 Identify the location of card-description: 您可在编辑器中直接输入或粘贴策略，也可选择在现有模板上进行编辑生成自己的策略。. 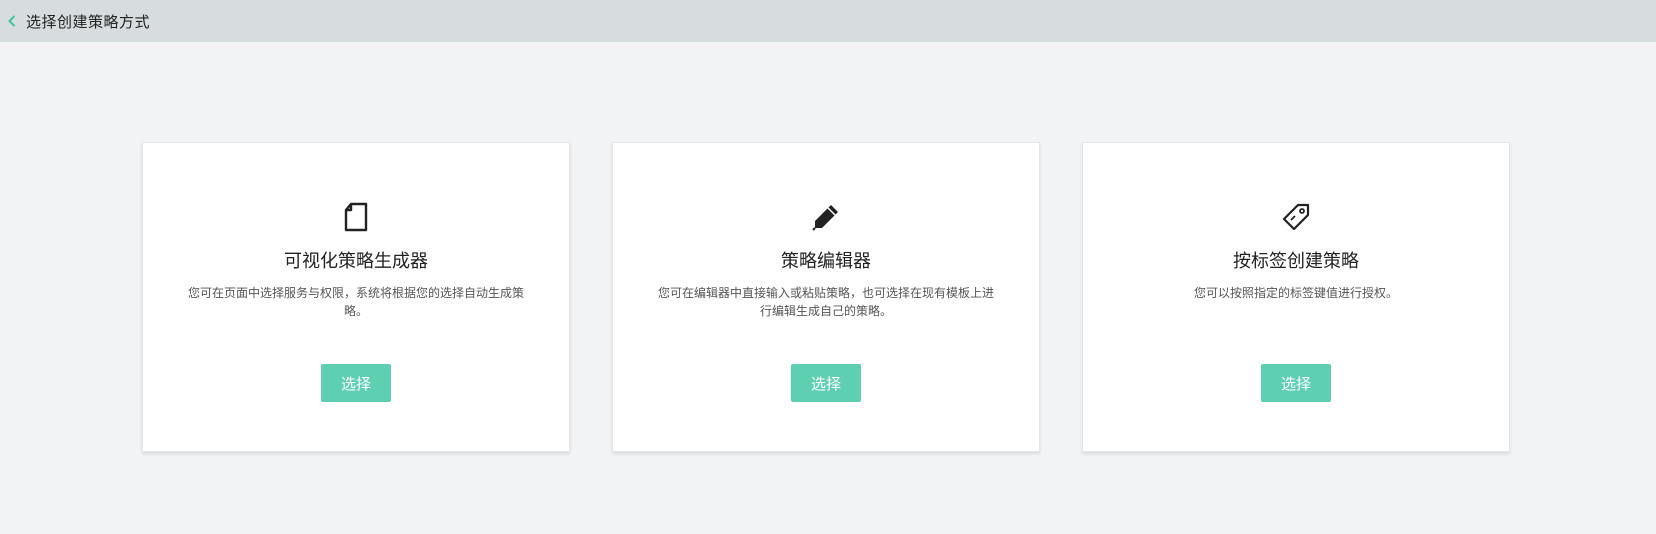
(825, 302).